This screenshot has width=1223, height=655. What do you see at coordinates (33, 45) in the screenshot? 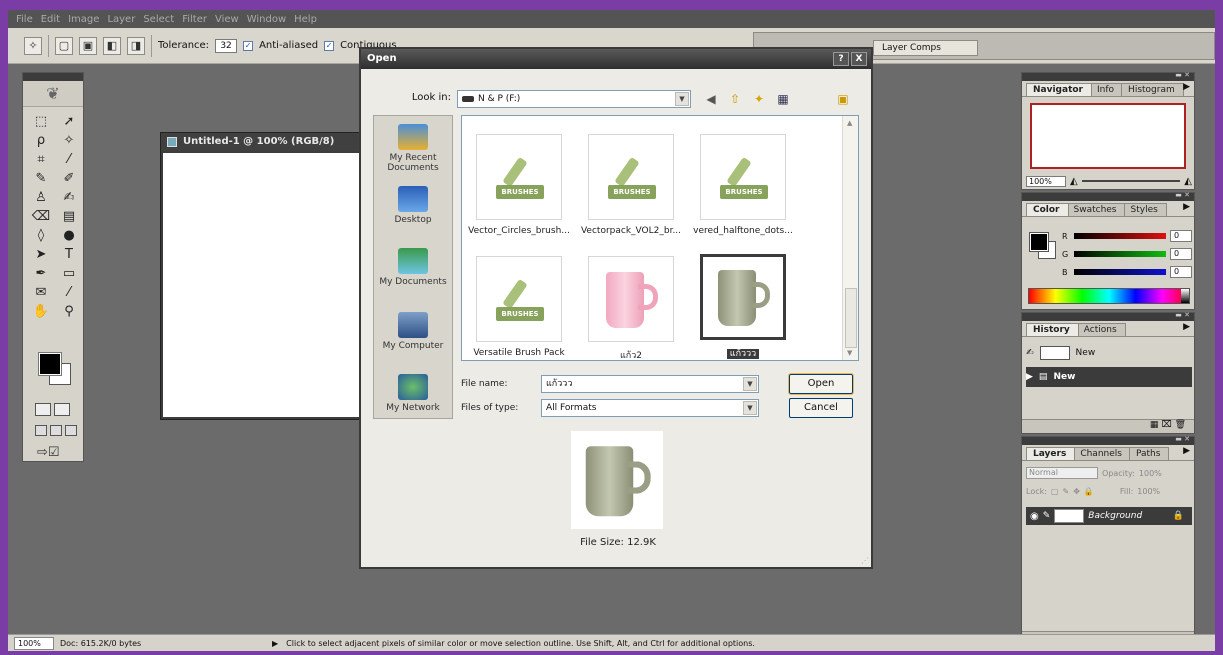
I see `magic-wand-preset-icon: ✧` at bounding box center [33, 45].